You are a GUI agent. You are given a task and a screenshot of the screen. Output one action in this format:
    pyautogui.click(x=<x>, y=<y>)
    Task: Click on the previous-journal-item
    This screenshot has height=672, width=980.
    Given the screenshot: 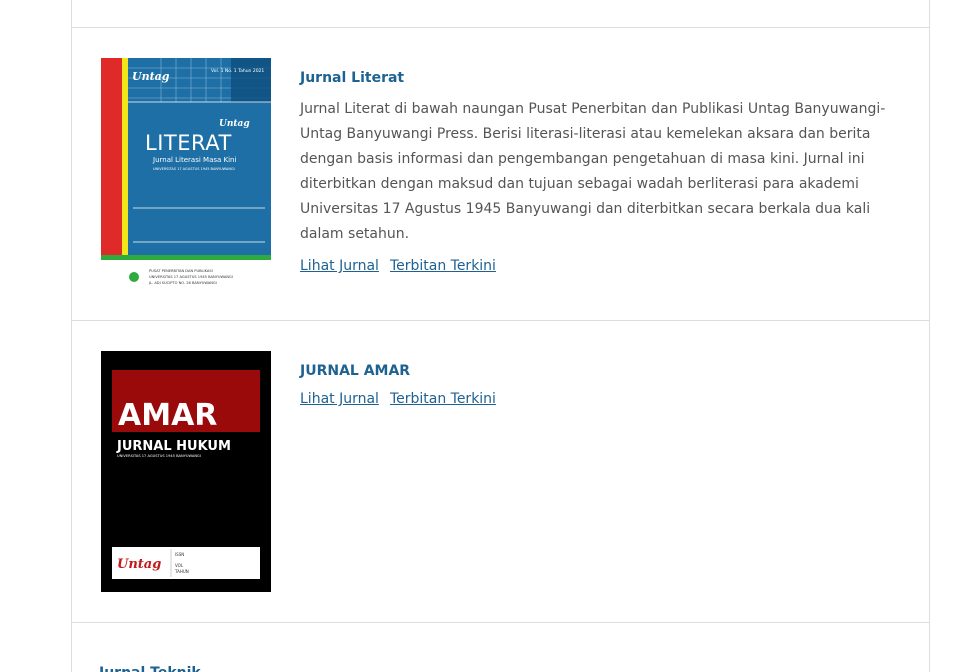 What is the action you would take?
    pyautogui.click(x=500, y=14)
    